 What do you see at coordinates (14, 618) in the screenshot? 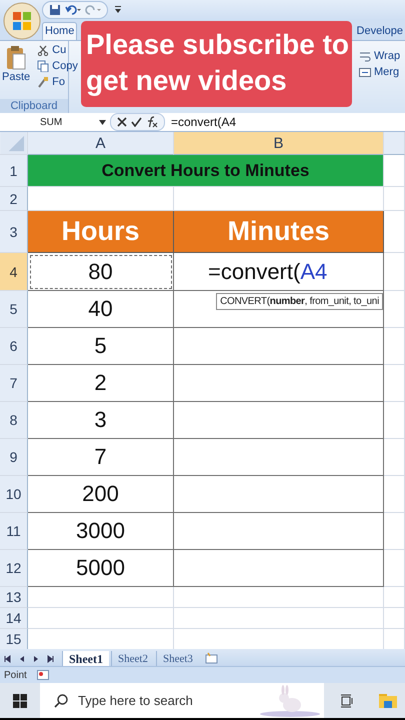
I see `row-header: 14` at bounding box center [14, 618].